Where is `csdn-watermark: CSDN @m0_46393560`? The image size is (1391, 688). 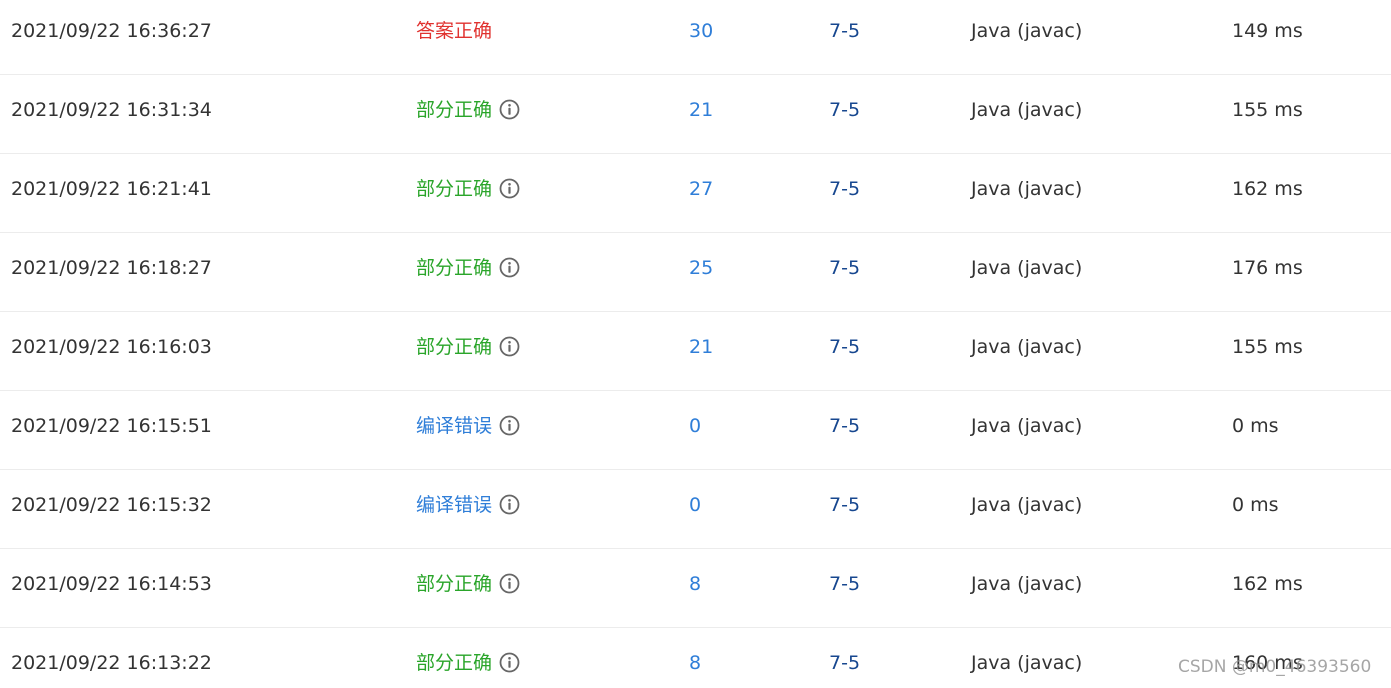
csdn-watermark: CSDN @m0_46393560 is located at coordinates (1275, 667).